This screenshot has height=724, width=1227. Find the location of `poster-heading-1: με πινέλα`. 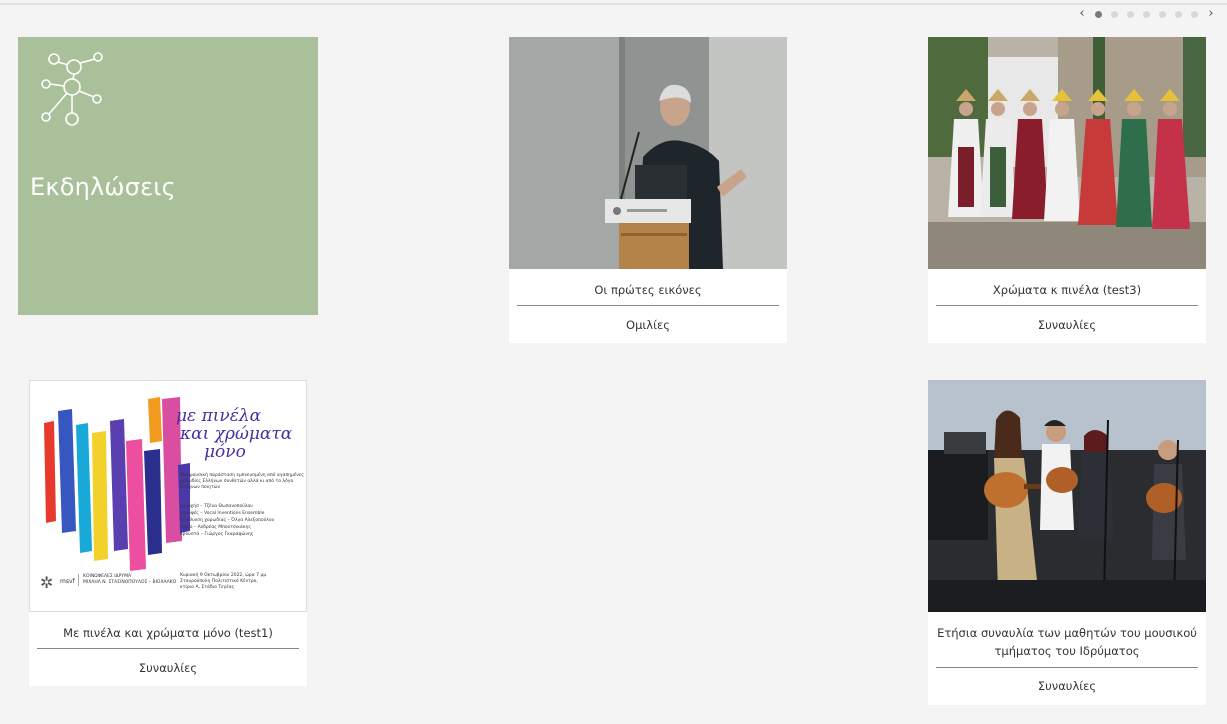

poster-heading-1: με πινέλα is located at coordinates (219, 416).